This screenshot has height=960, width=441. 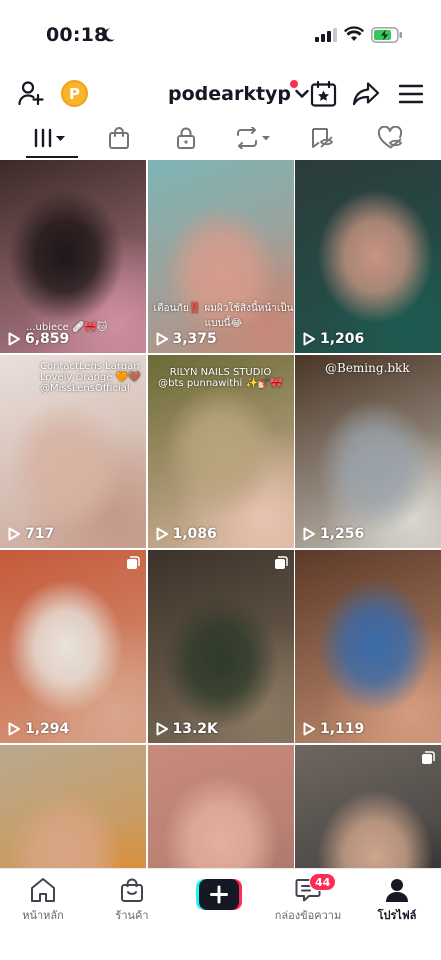 What do you see at coordinates (397, 915) in the screenshot?
I see `nav-profile-label: โปรไฟล์` at bounding box center [397, 915].